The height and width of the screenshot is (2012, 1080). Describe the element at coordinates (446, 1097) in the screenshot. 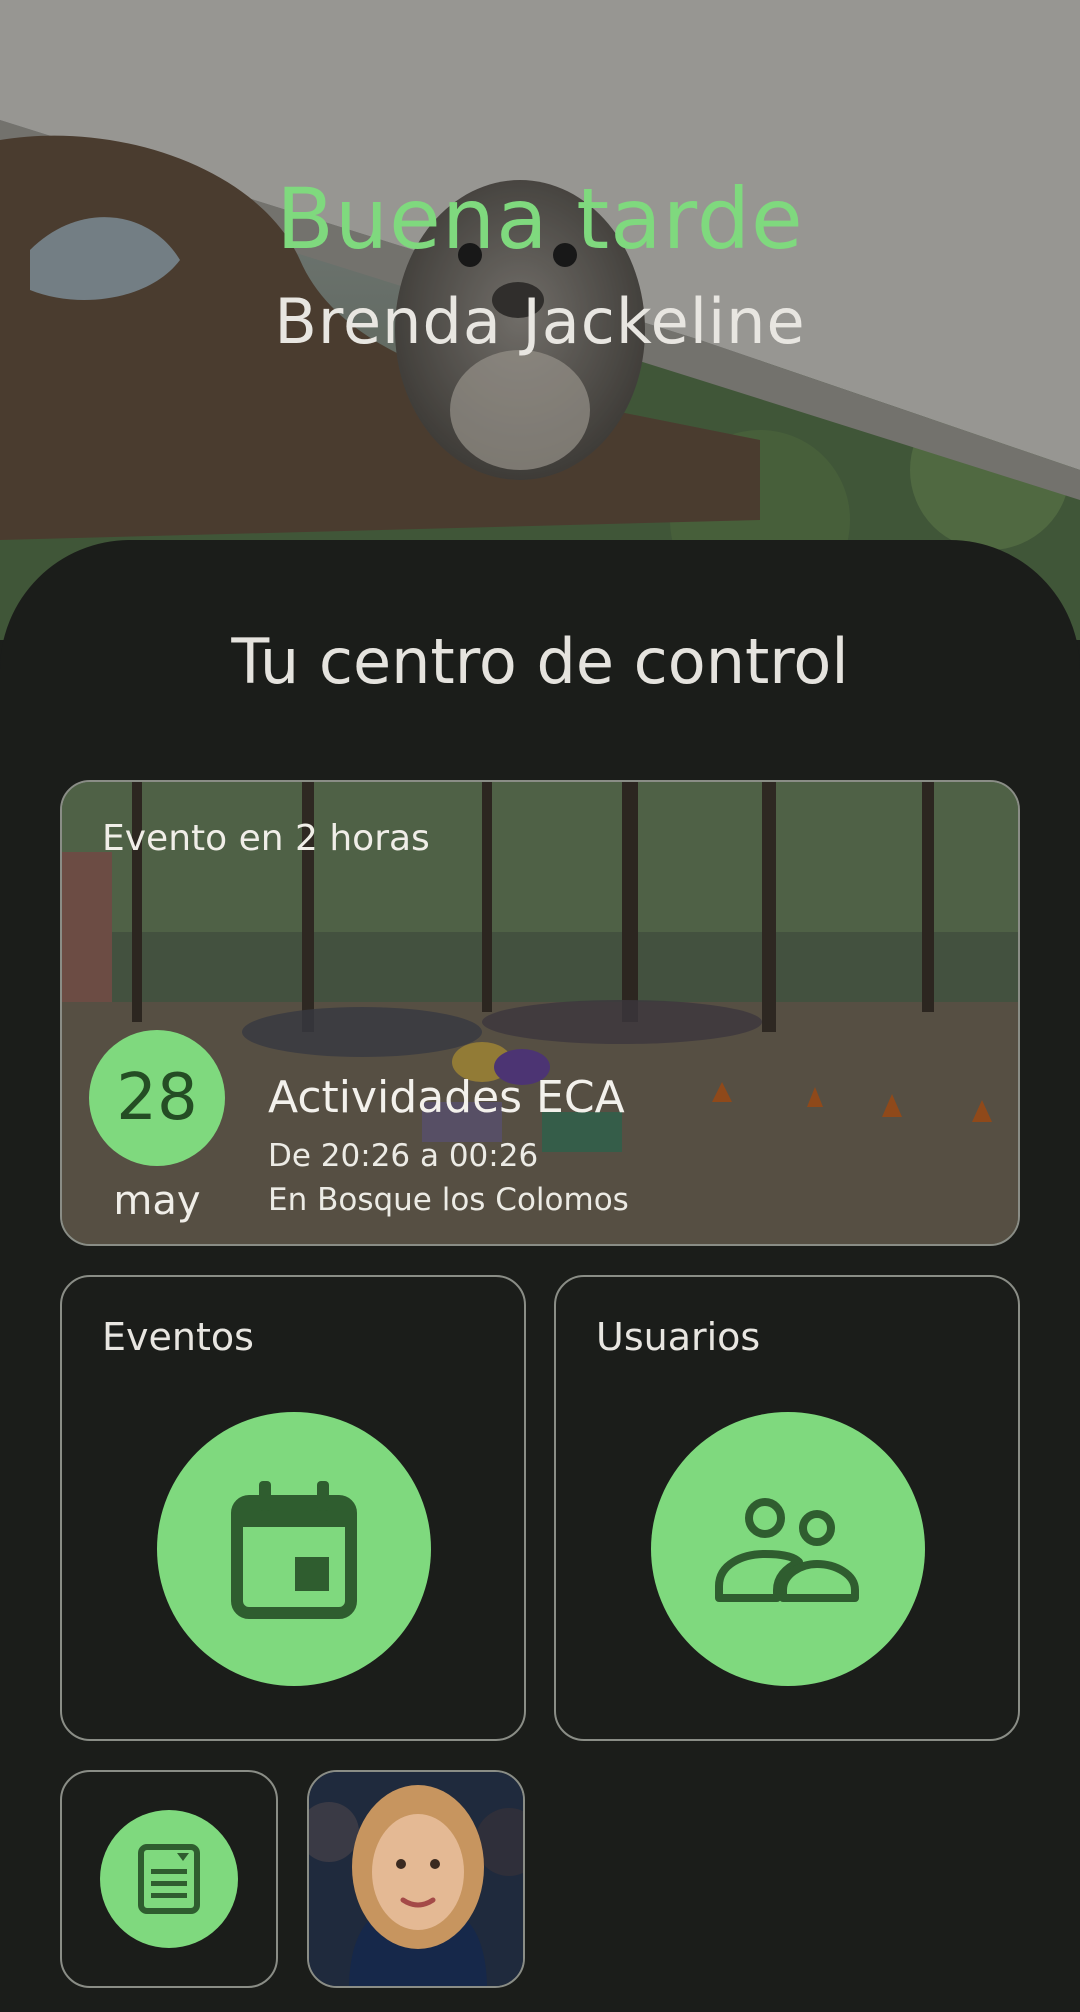

I see `event-name: Actividades ECA` at that location.